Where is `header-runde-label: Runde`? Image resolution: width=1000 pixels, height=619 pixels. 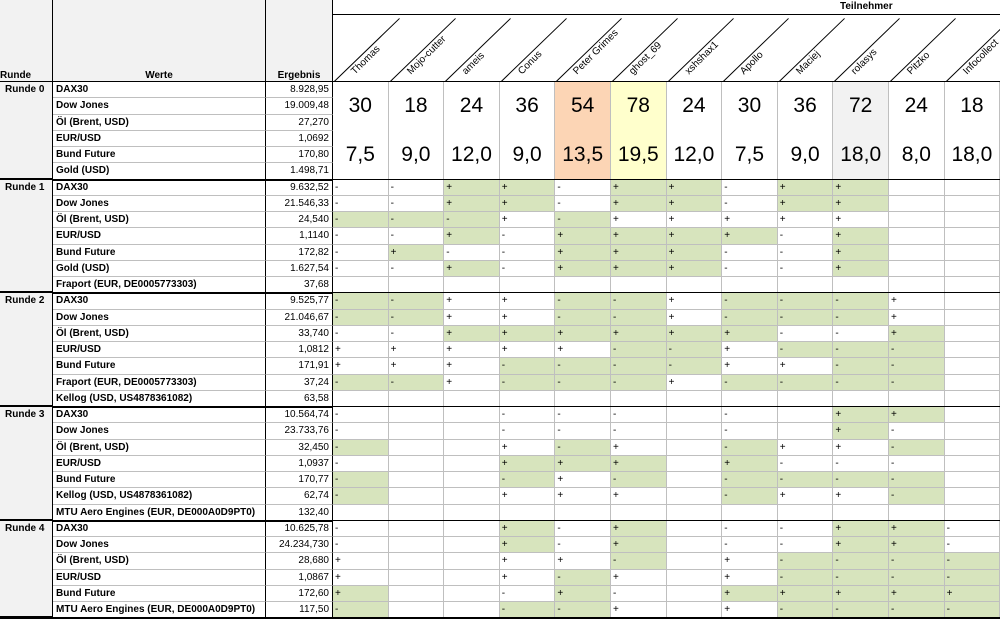 header-runde-label: Runde is located at coordinates (26, 41).